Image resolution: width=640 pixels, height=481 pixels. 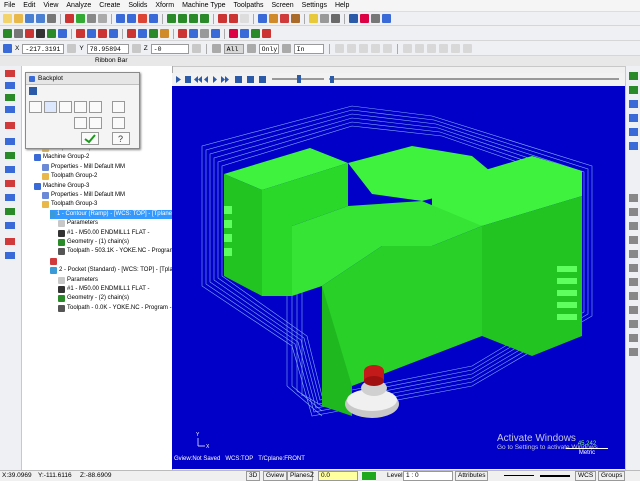 What do you see at coordinates (308, 48) in the screenshot?
I see `in-field: In` at bounding box center [308, 48].